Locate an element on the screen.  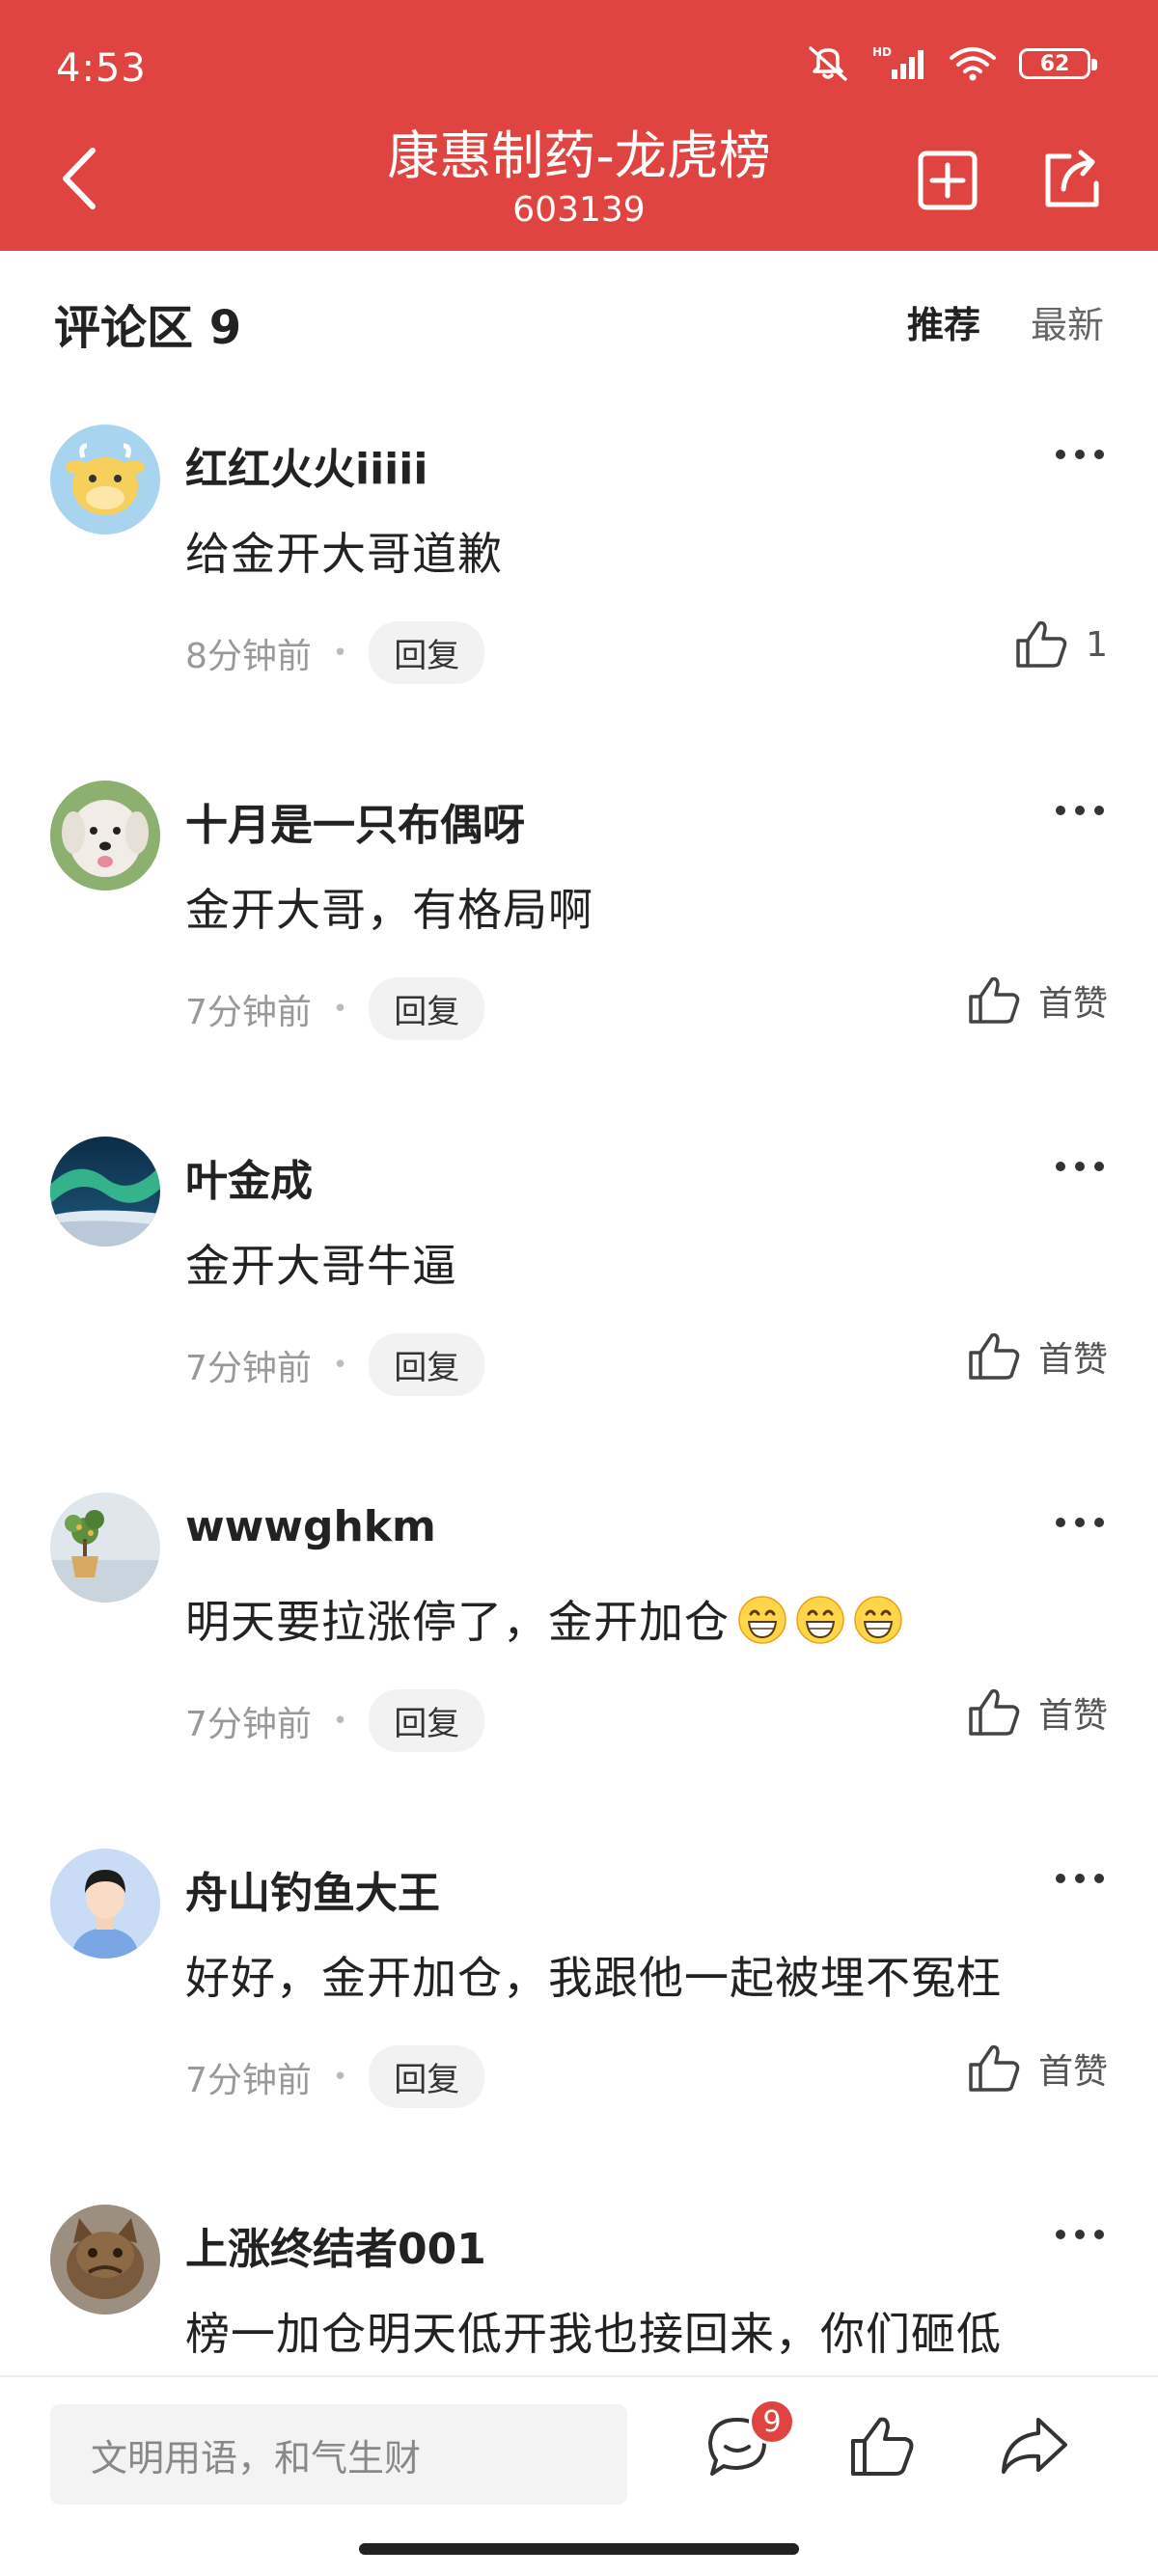
aurora-avatar is located at coordinates (105, 1192).